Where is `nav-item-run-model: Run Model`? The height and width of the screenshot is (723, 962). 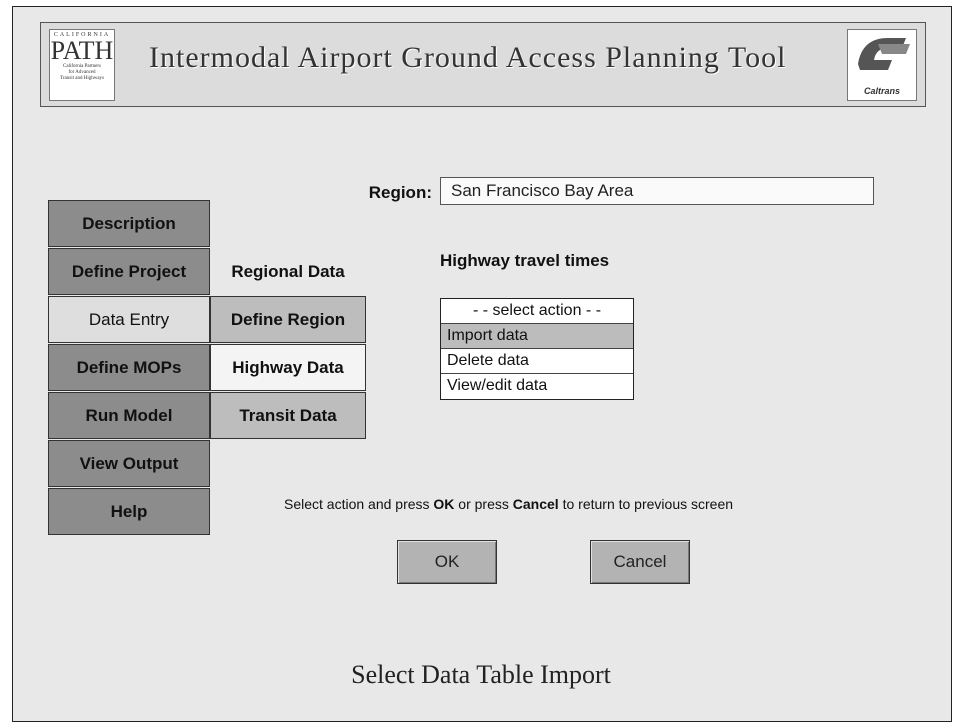 nav-item-run-model: Run Model is located at coordinates (129, 415).